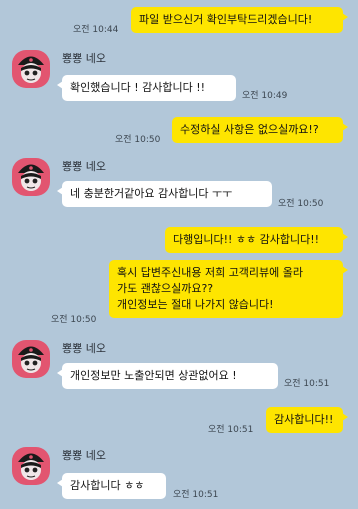  Describe the element at coordinates (165, 288) in the screenshot. I see `message-line: 가도 괜찮으실까요??` at that location.